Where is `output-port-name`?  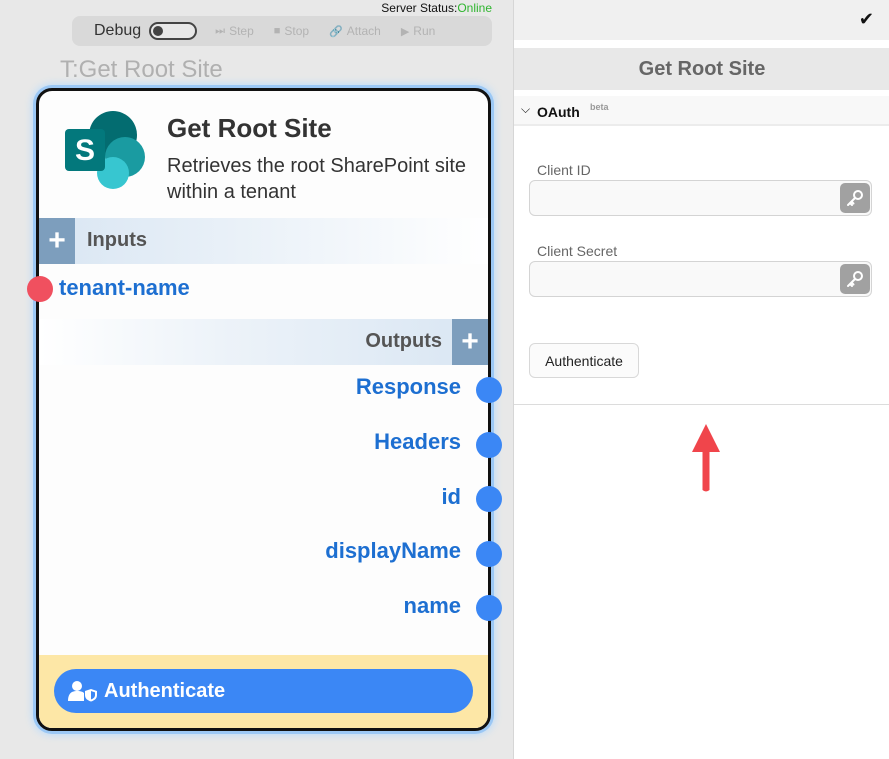
output-port-name is located at coordinates (489, 608).